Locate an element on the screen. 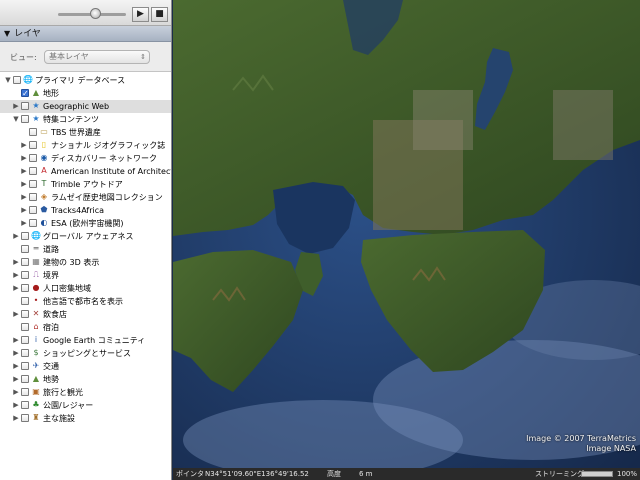 Image resolution: width=640 pixels, height=480 pixels. layer-row: ▶ ● 人口密集地域 is located at coordinates (85, 288).